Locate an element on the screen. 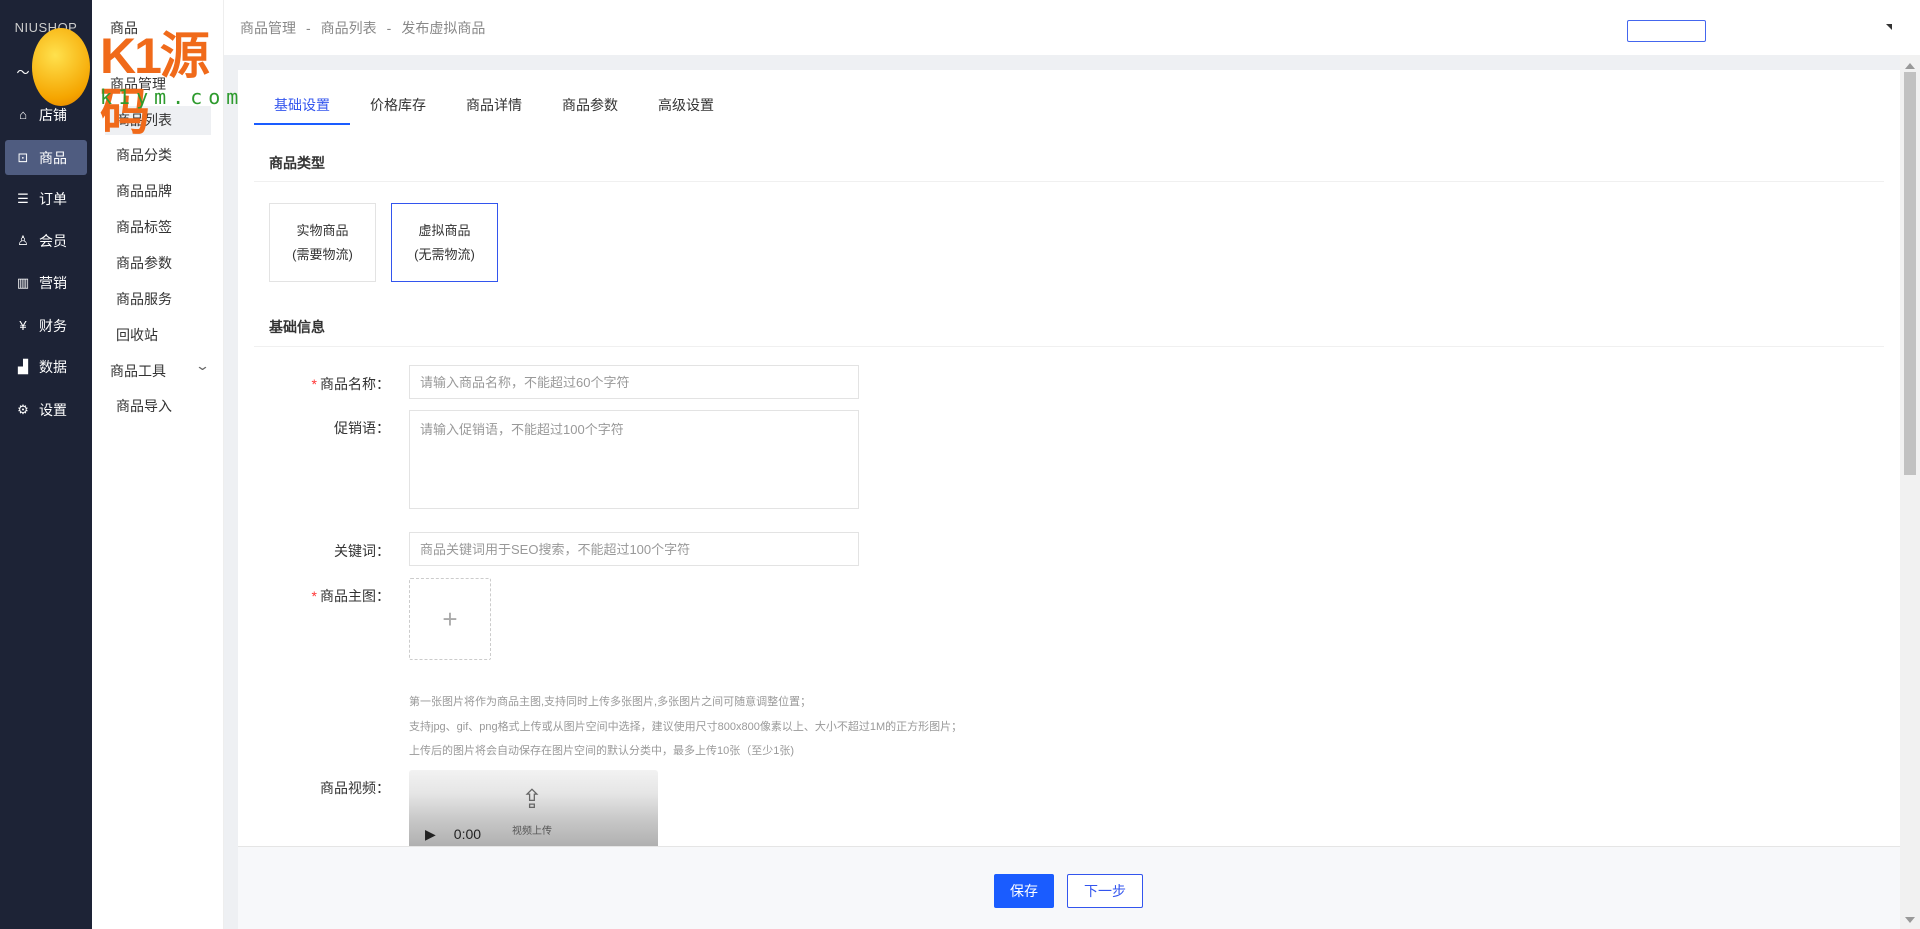 The image size is (1920, 929). user-icon: ♙ is located at coordinates (23, 240).